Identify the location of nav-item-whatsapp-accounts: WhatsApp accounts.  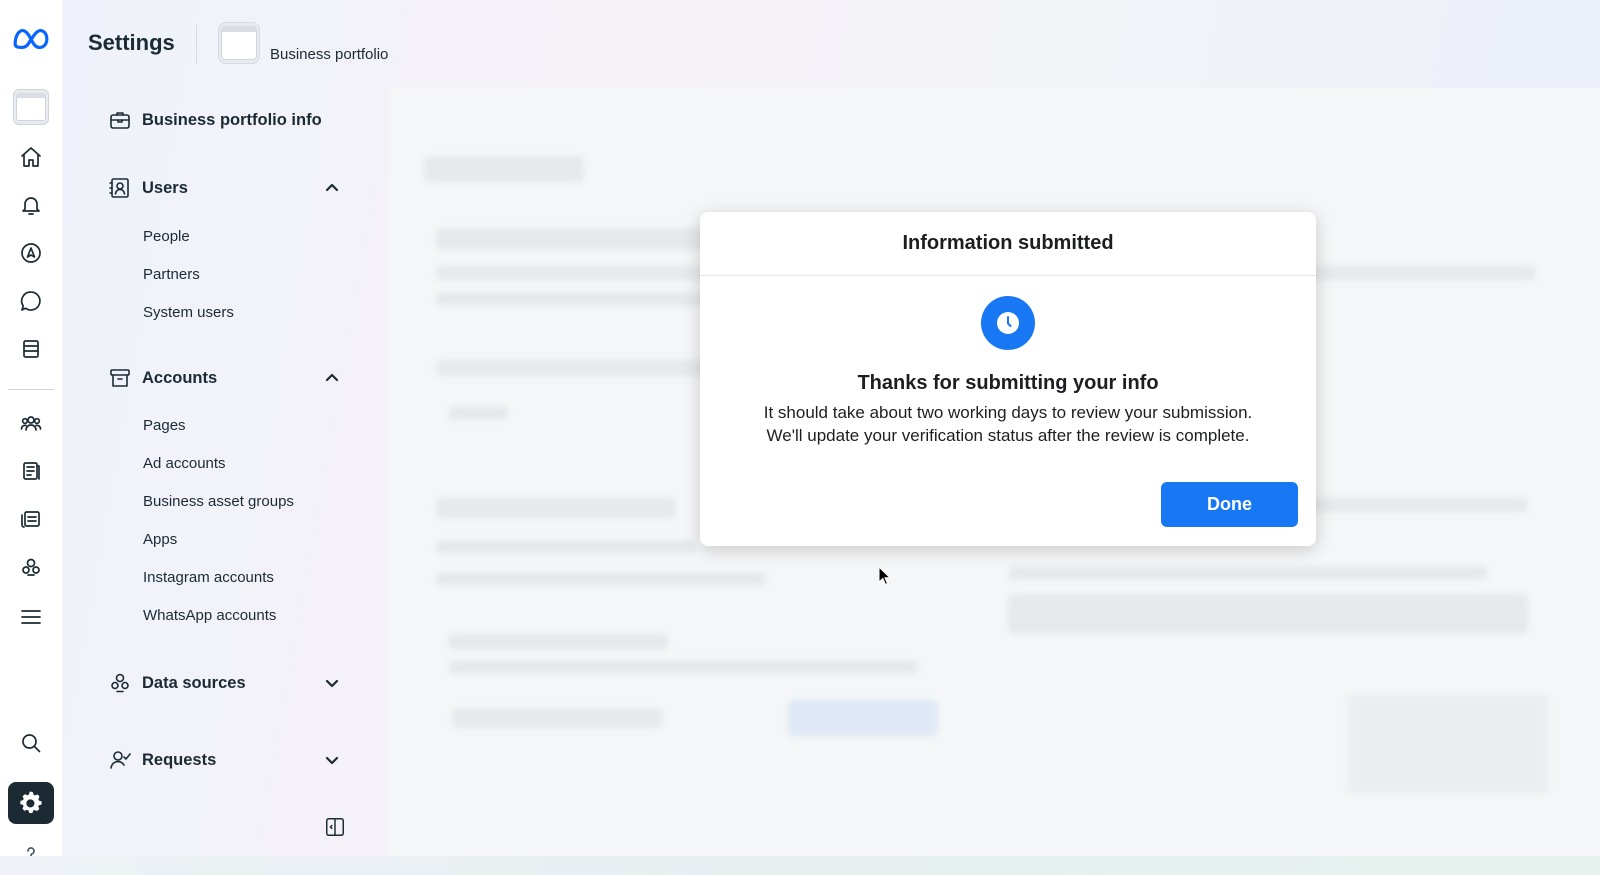
(209, 615).